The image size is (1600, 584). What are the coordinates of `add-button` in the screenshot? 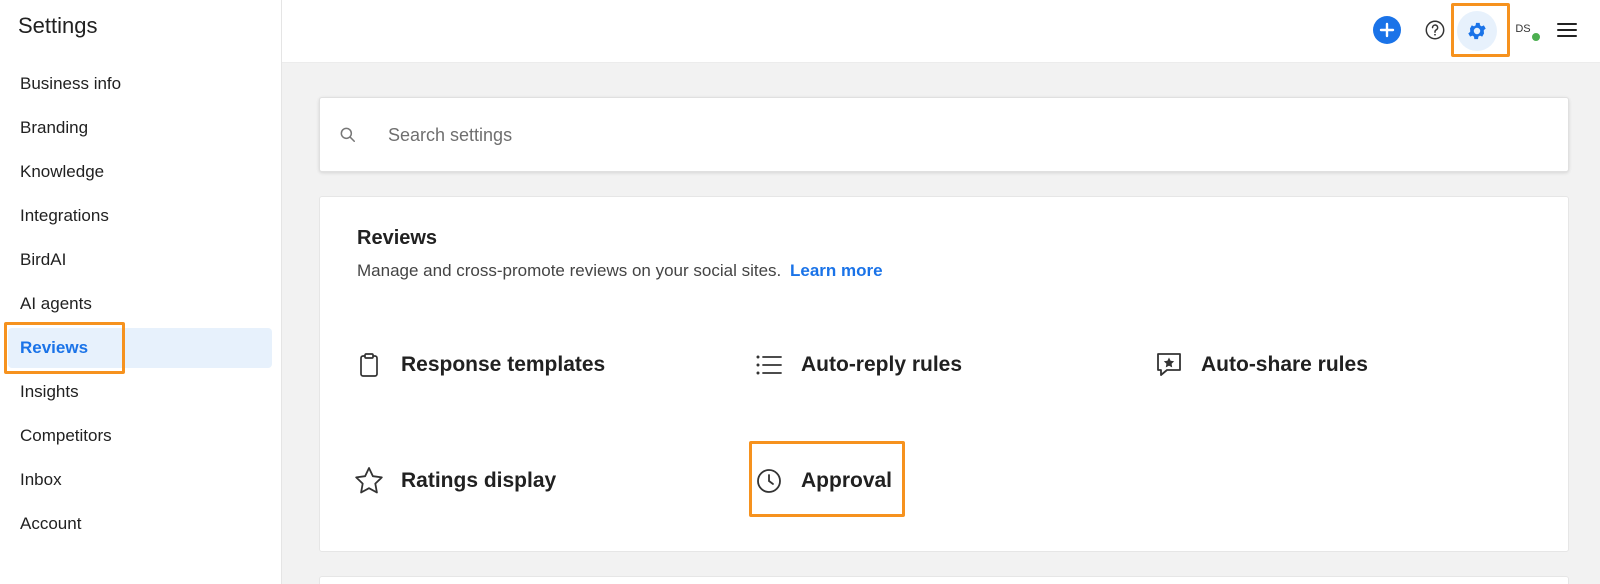 It's located at (1387, 30).